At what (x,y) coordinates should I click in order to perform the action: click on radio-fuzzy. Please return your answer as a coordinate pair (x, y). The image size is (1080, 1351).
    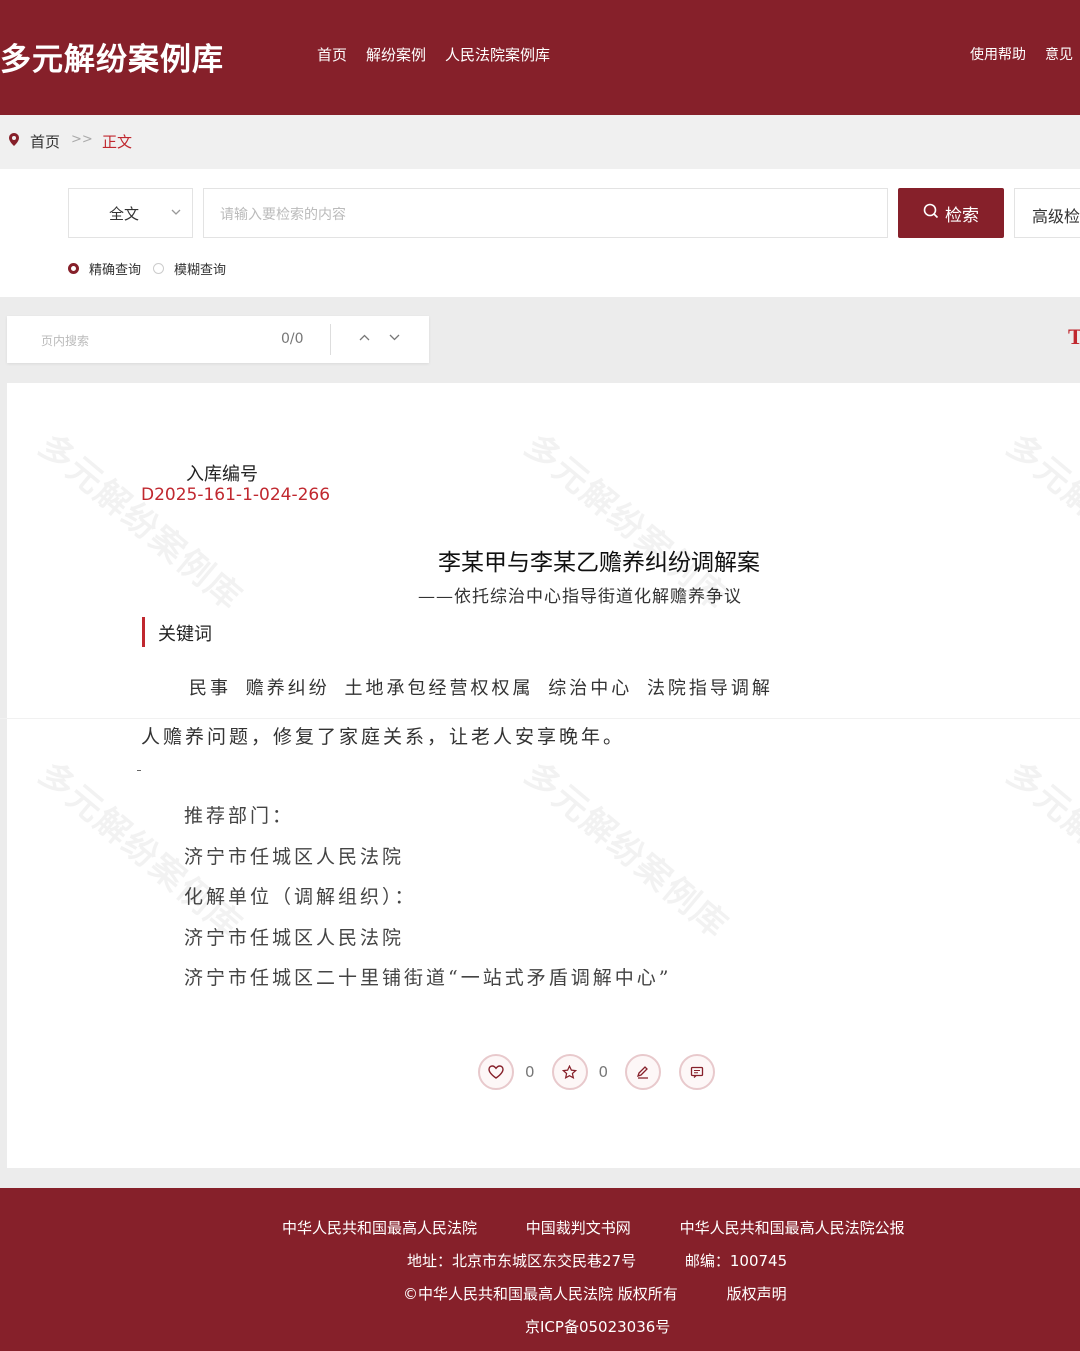
    Looking at the image, I should click on (159, 268).